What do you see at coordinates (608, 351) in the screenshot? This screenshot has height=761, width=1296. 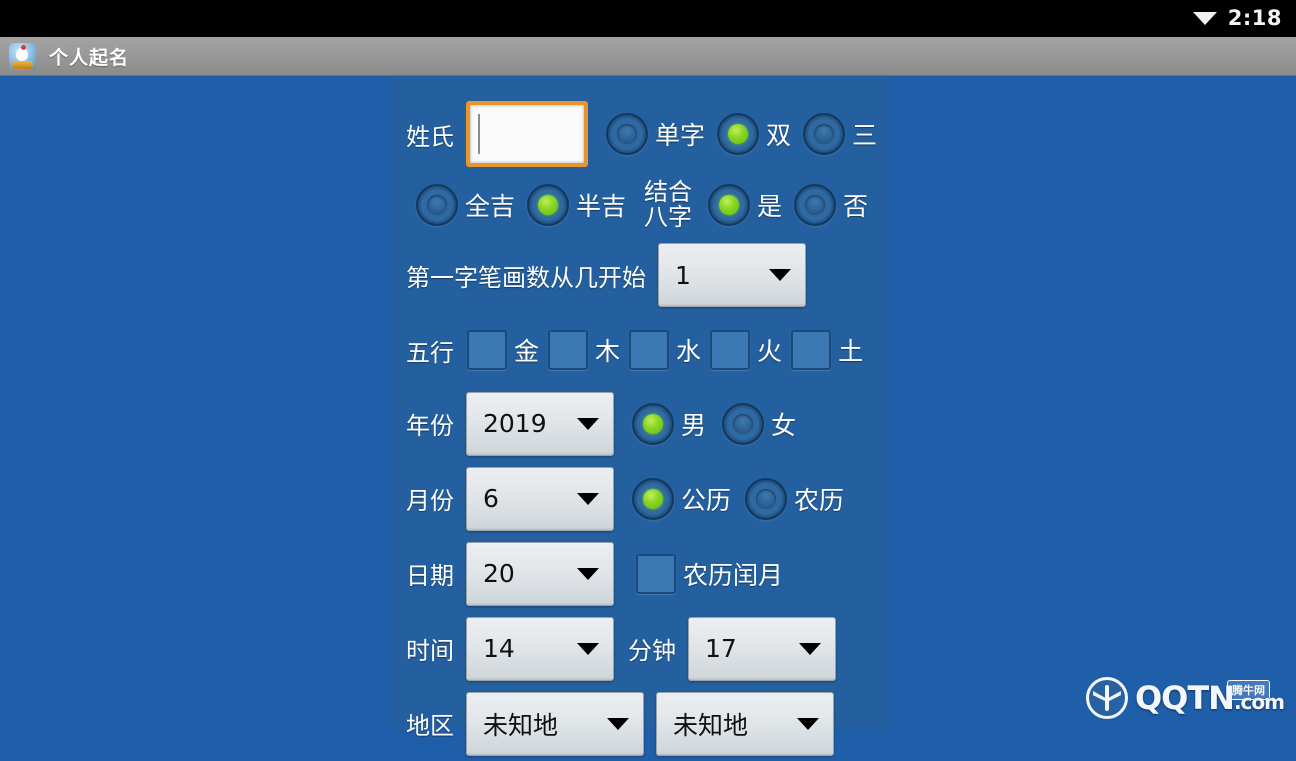 I see `wuxing-label-1: 木` at bounding box center [608, 351].